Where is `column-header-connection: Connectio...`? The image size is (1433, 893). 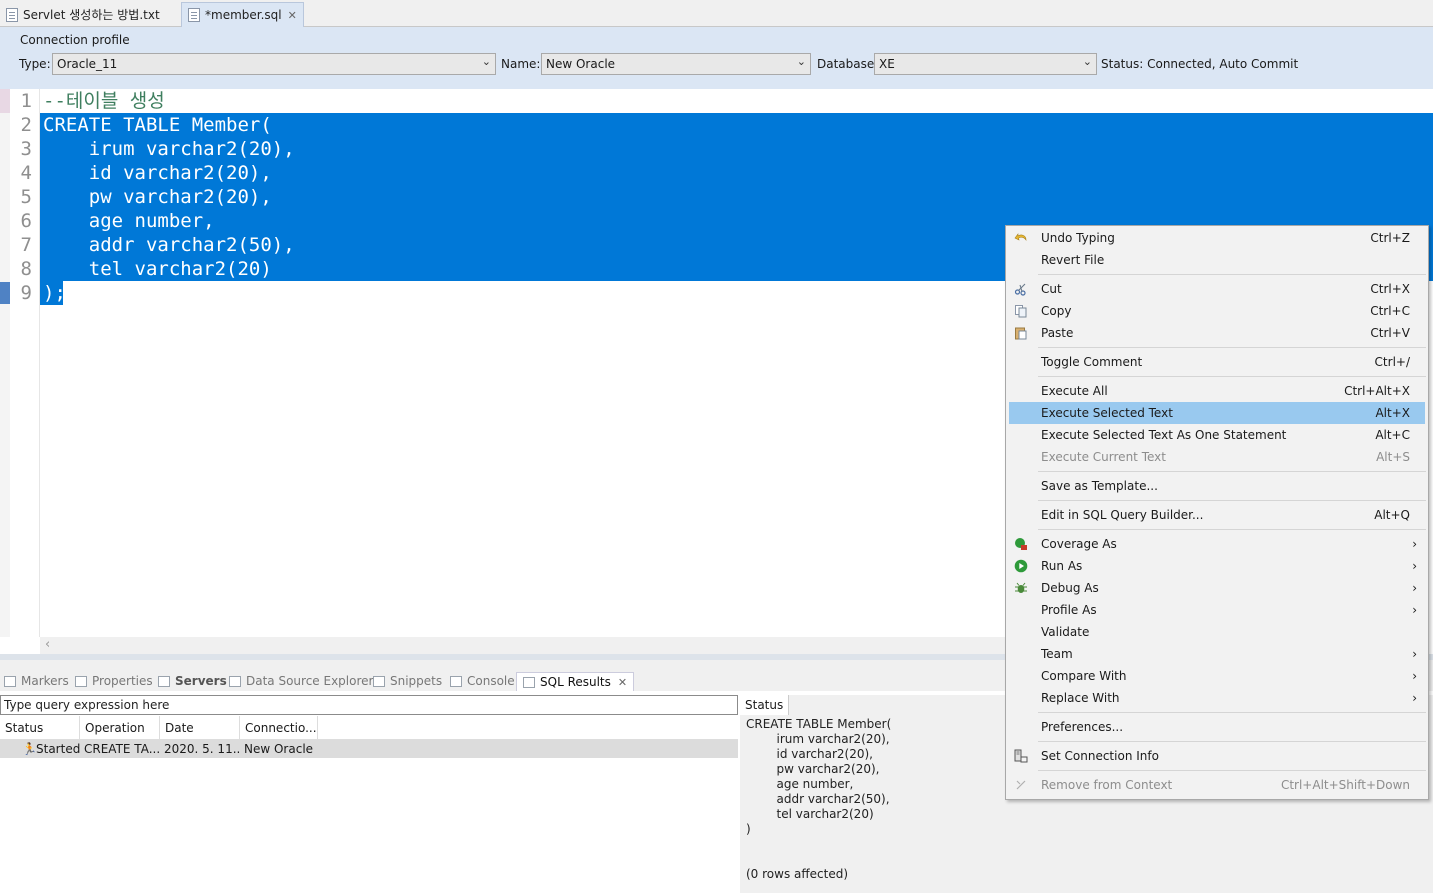 column-header-connection: Connectio... is located at coordinates (279, 728).